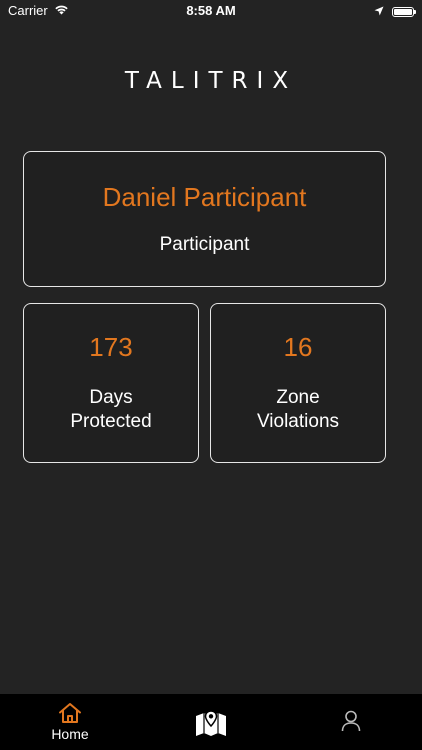  Describe the element at coordinates (298, 410) in the screenshot. I see `zone-violations-label: Zone Violations` at that location.